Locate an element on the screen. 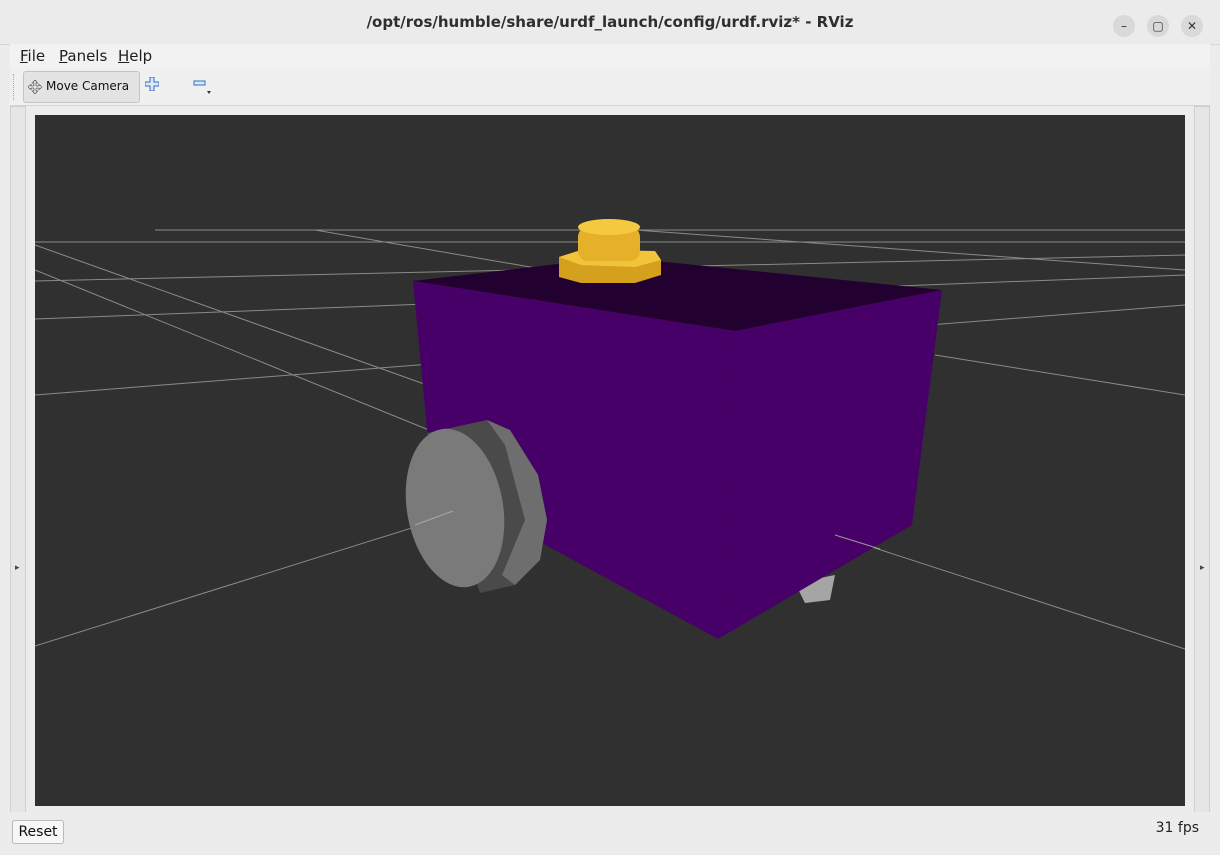  move-camera-button: Move Camera is located at coordinates (81, 87).